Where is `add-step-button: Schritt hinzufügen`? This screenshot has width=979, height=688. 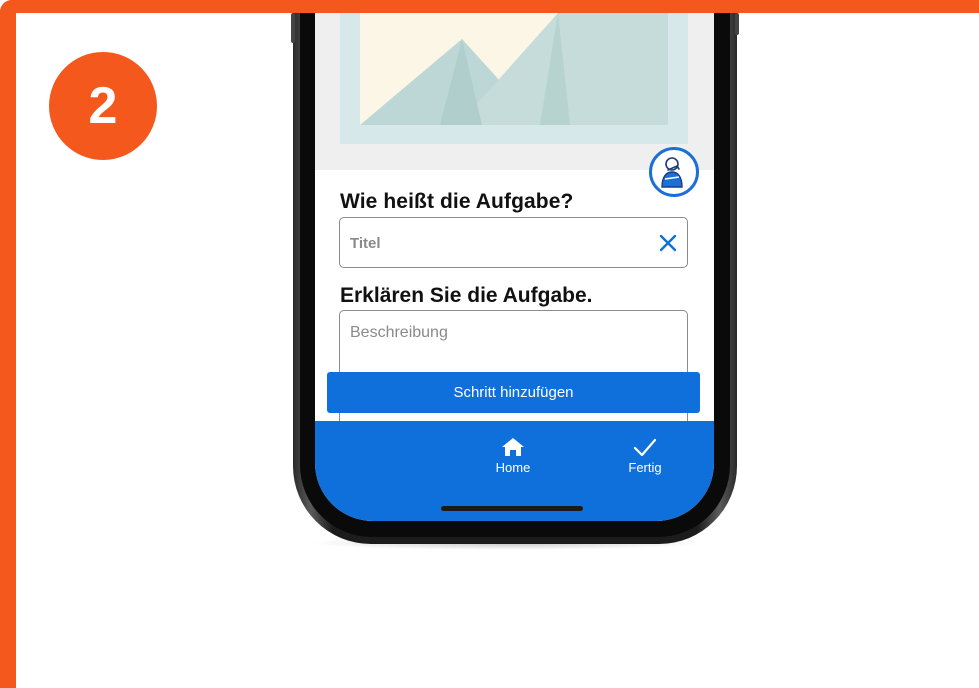 add-step-button: Schritt hinzufügen is located at coordinates (513, 392).